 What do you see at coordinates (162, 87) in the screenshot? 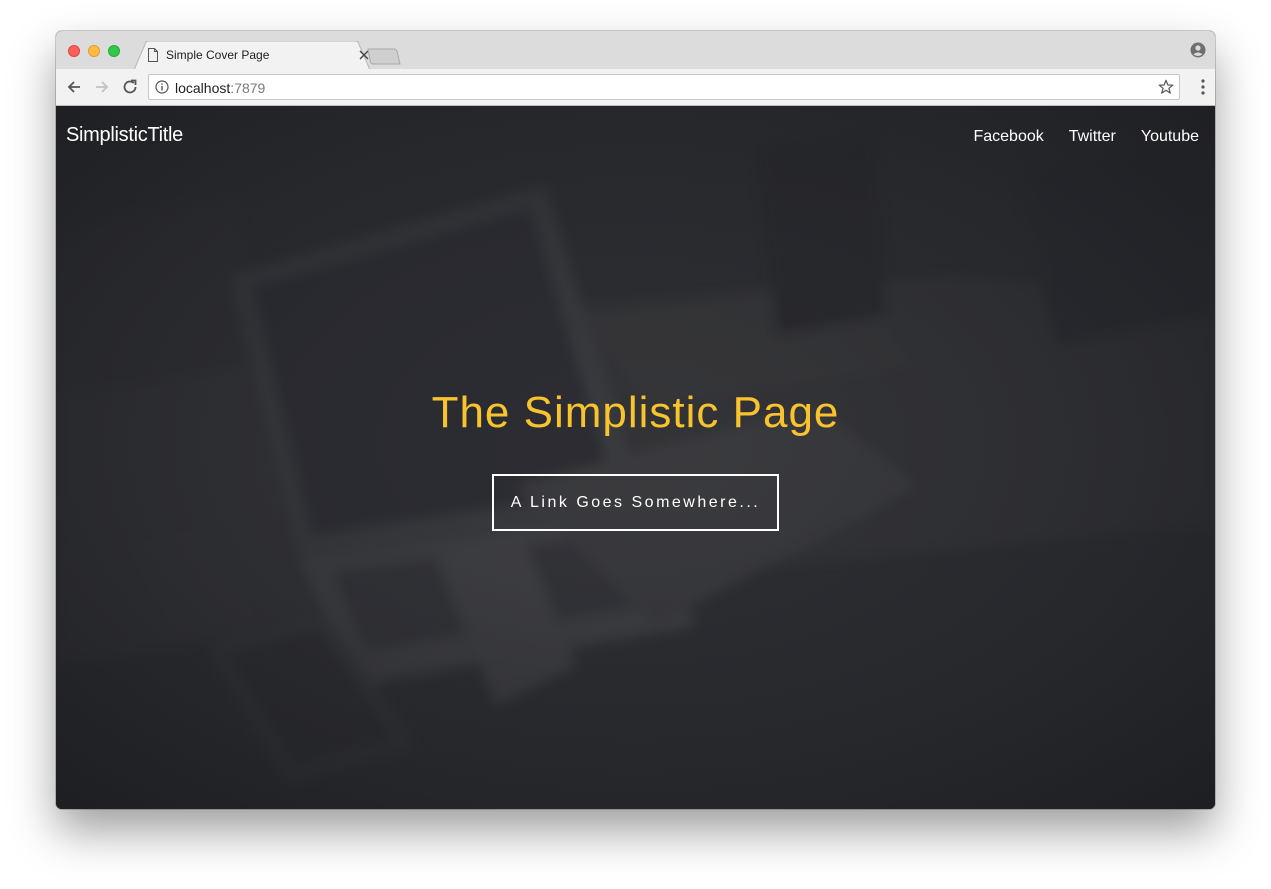
I see `info-icon` at bounding box center [162, 87].